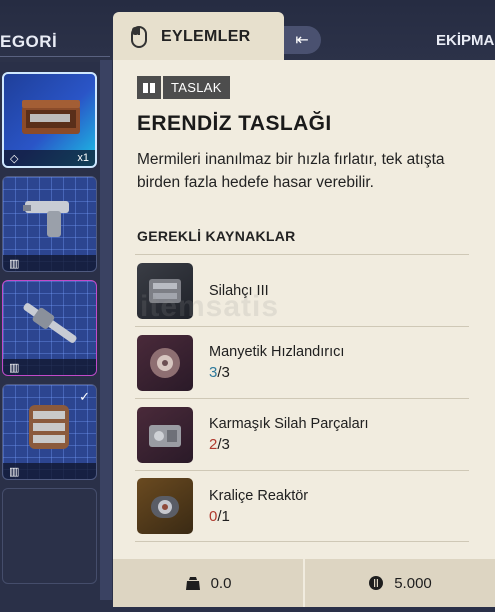 Image resolution: width=495 pixels, height=612 pixels. I want to click on requirement-quantity: 3/3, so click(276, 372).